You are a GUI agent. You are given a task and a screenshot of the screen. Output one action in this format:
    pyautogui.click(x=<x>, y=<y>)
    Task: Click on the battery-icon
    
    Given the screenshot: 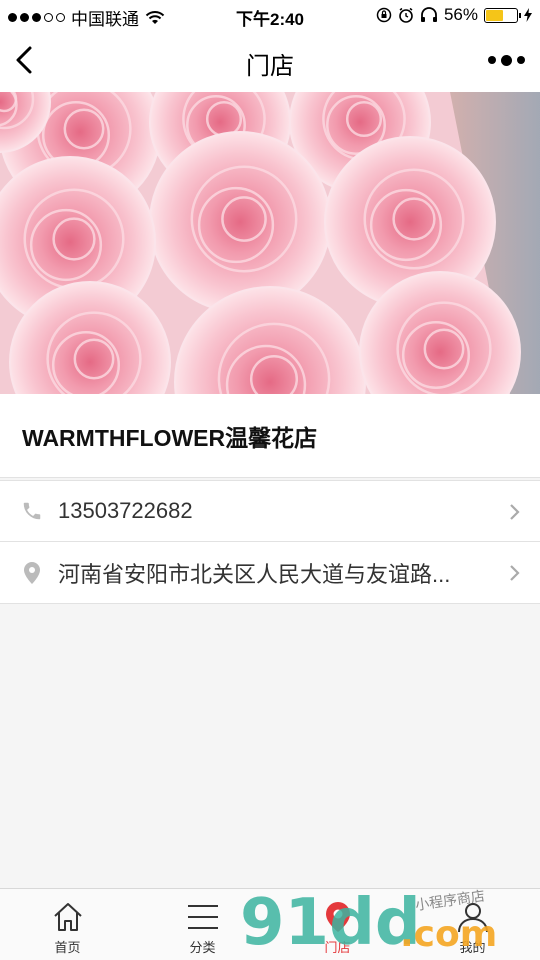 What is the action you would take?
    pyautogui.click(x=502, y=15)
    